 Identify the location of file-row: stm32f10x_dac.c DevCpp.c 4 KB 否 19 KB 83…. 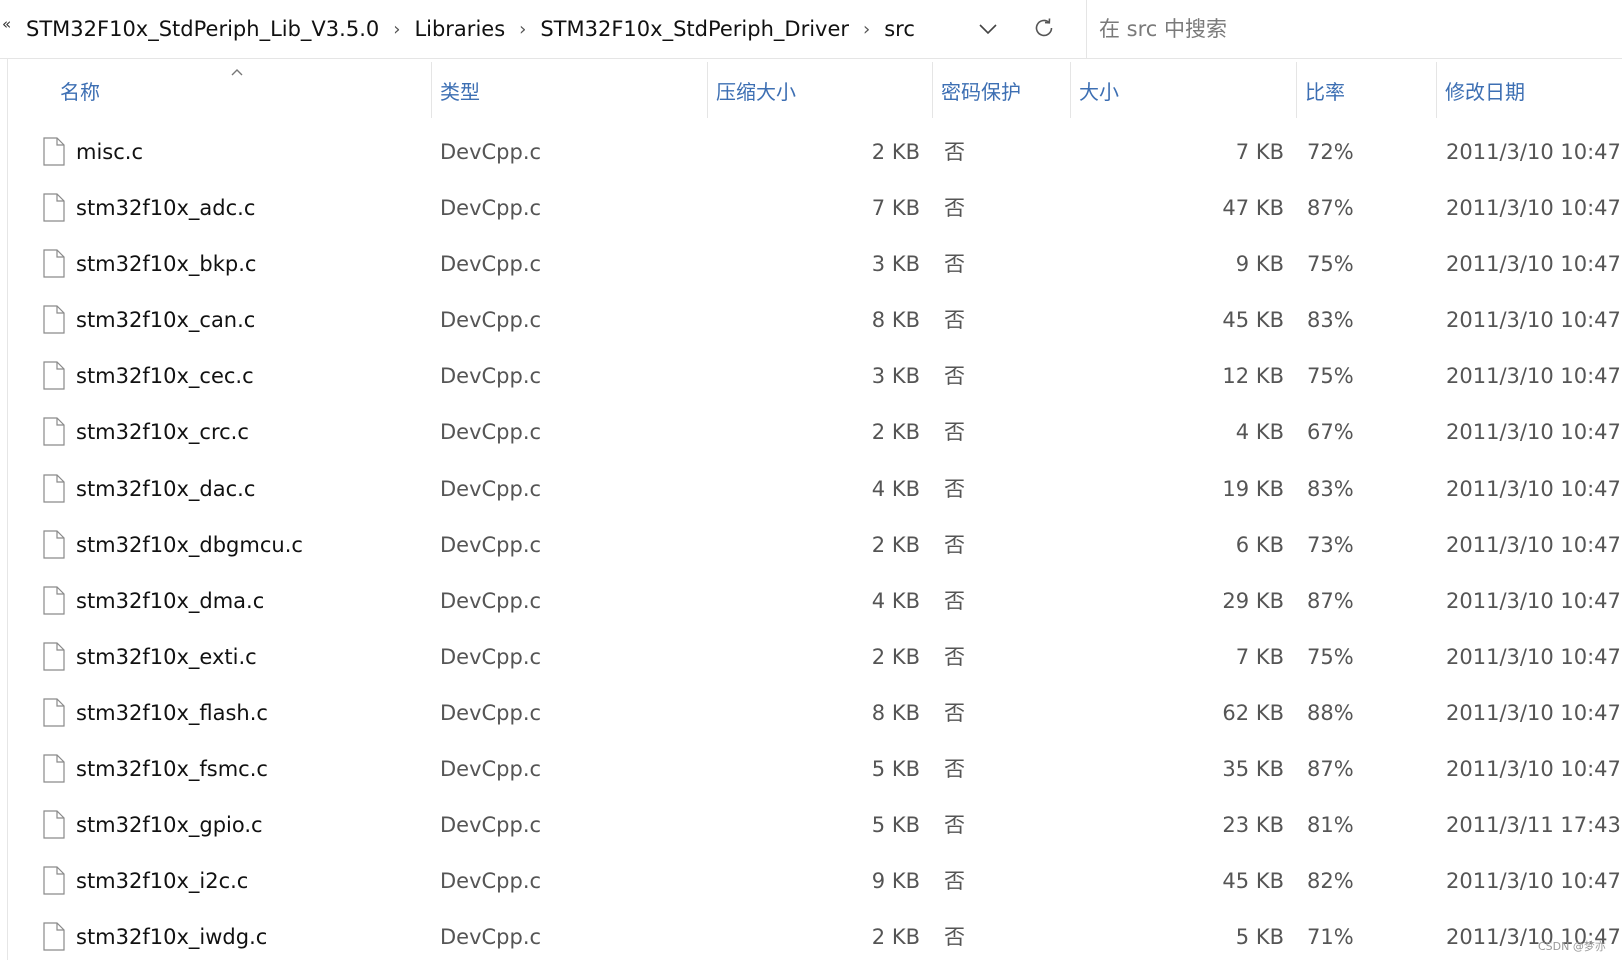
(811, 489).